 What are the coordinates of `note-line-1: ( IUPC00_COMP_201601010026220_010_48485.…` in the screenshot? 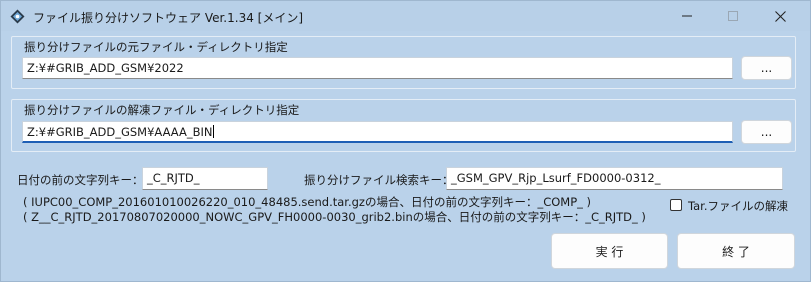 It's located at (307, 202).